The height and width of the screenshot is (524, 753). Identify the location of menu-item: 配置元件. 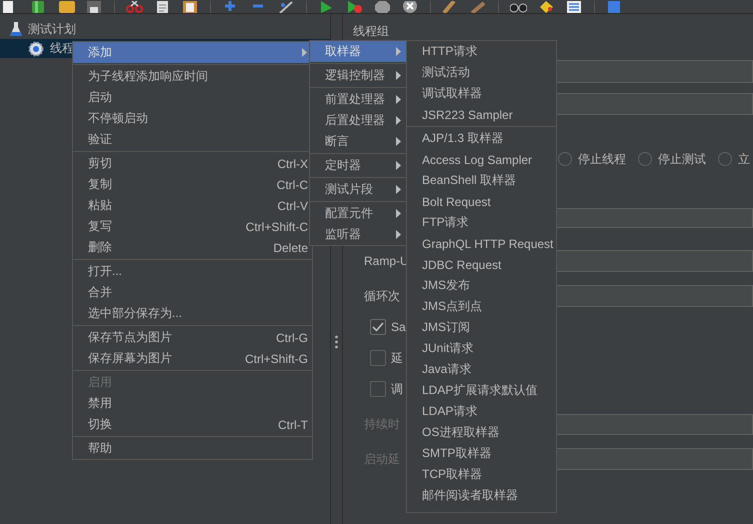
(358, 213).